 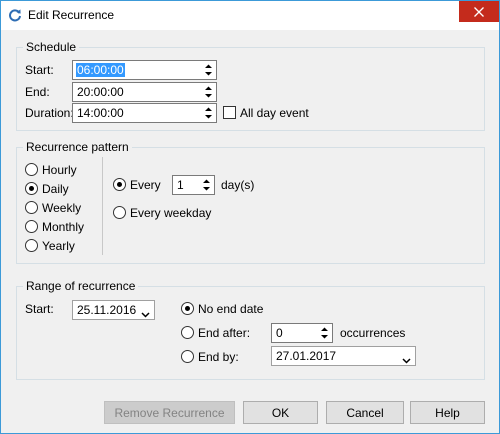 I want to click on days-unit-label: day(s), so click(x=238, y=185).